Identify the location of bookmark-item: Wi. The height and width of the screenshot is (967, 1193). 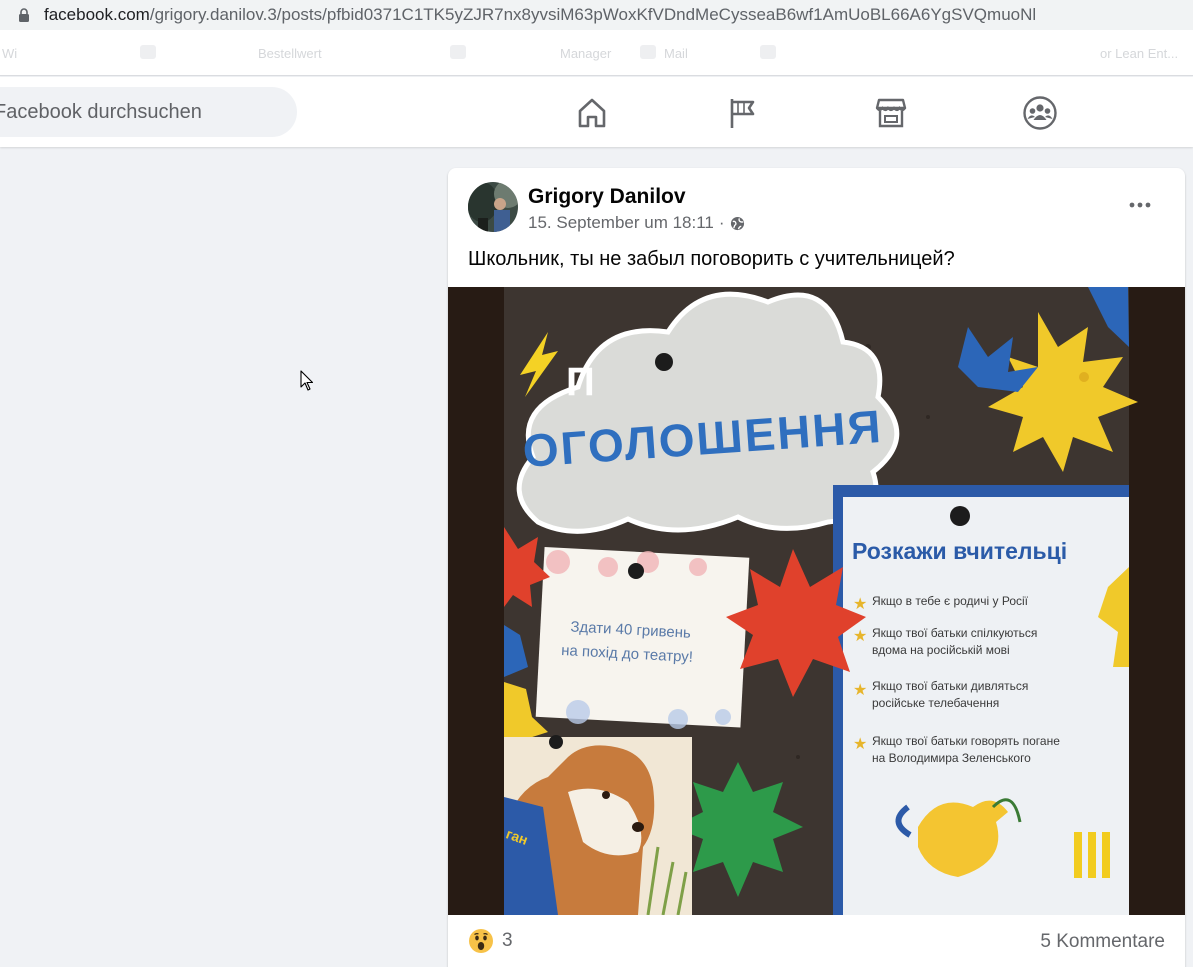
(9, 53).